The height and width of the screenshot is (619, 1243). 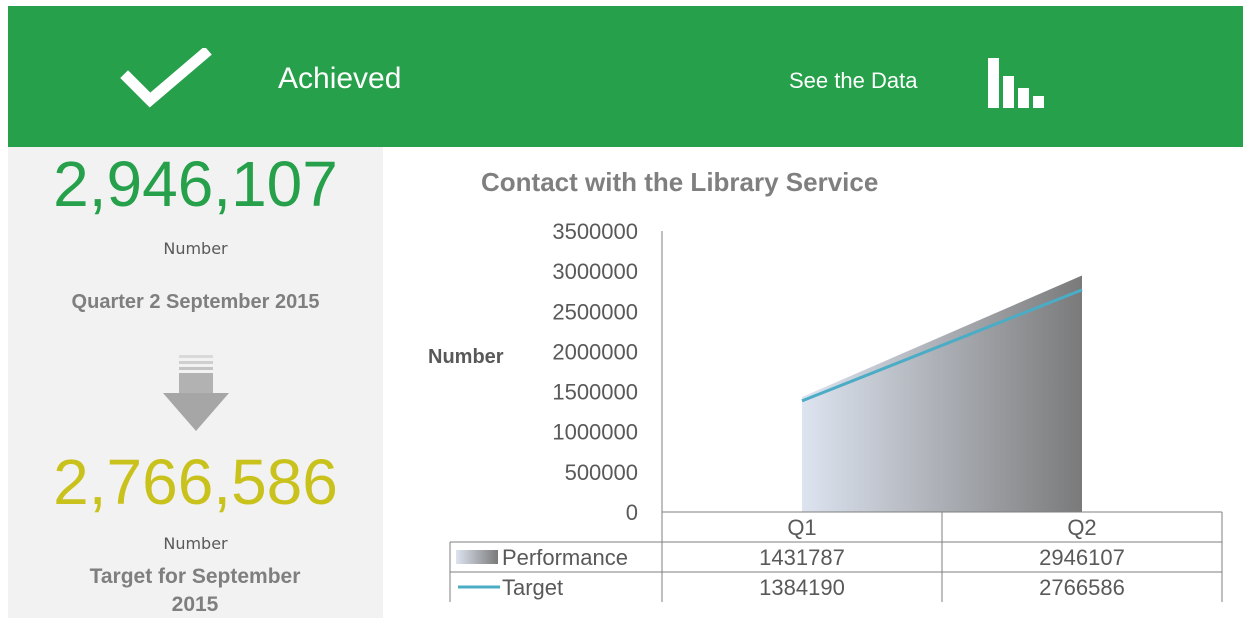 What do you see at coordinates (532, 587) in the screenshot?
I see `legend-label: Target` at bounding box center [532, 587].